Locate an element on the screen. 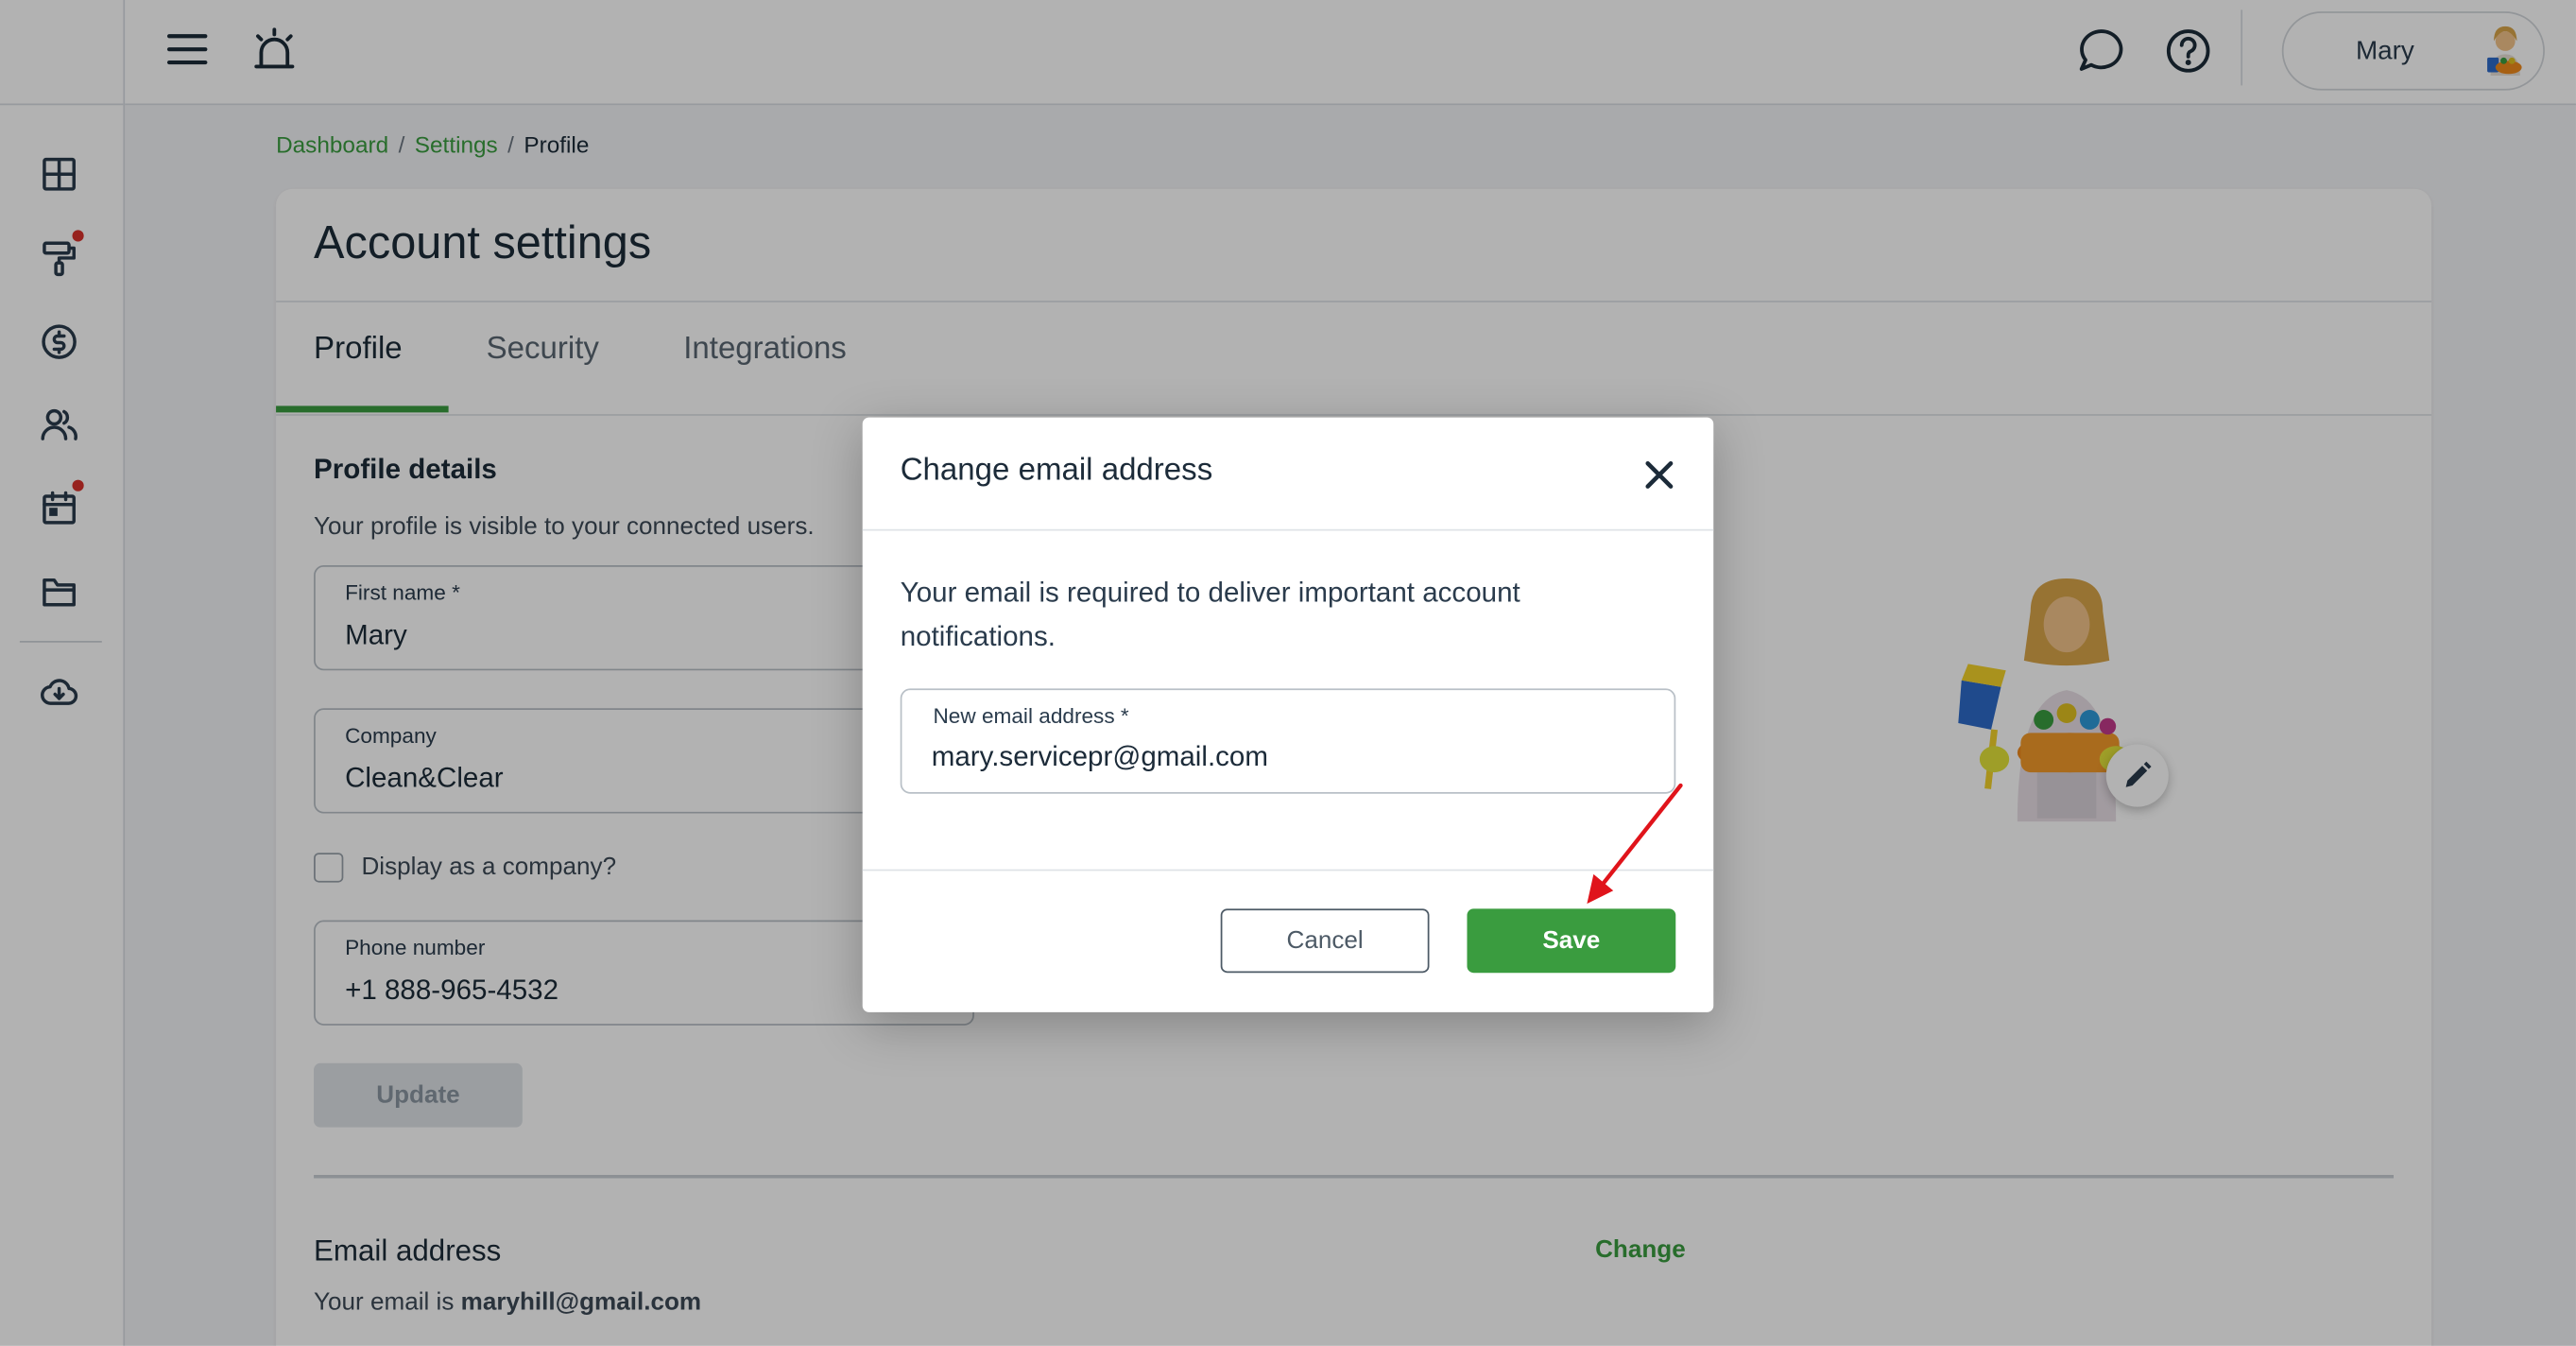 The image size is (2576, 1346). new-email-input is located at coordinates (1285, 757).